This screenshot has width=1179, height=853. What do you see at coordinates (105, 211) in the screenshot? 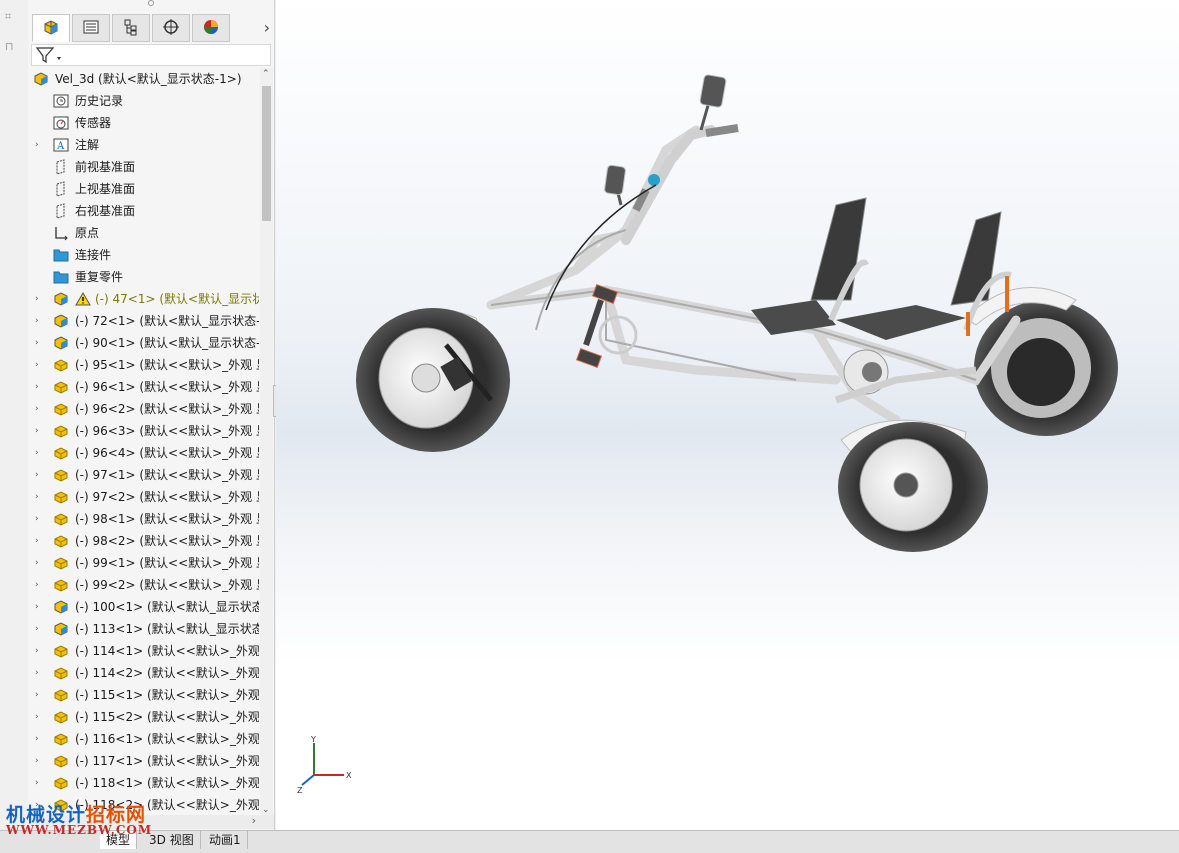
I see `tree-item-label: 右视基准面` at bounding box center [105, 211].